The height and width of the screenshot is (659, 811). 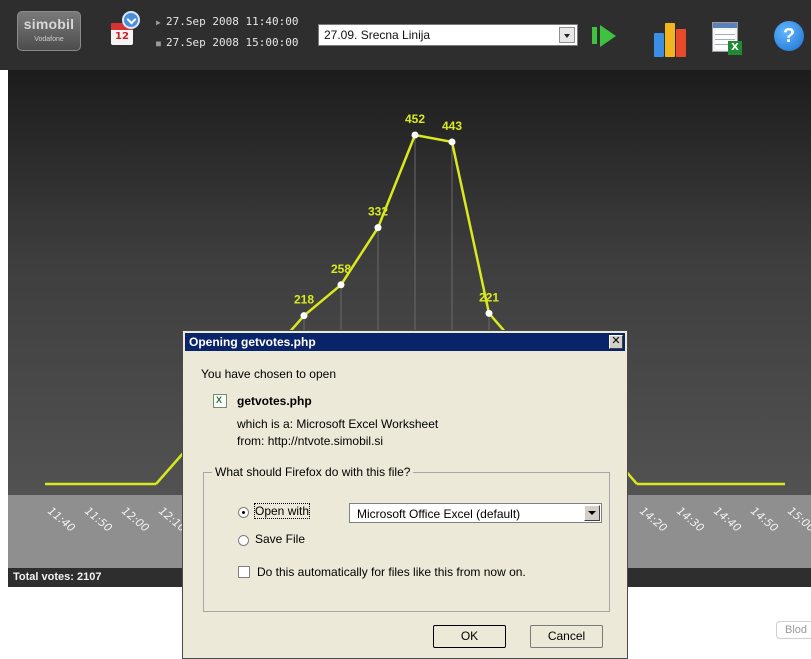 What do you see at coordinates (243, 512) in the screenshot?
I see `open-with-radio` at bounding box center [243, 512].